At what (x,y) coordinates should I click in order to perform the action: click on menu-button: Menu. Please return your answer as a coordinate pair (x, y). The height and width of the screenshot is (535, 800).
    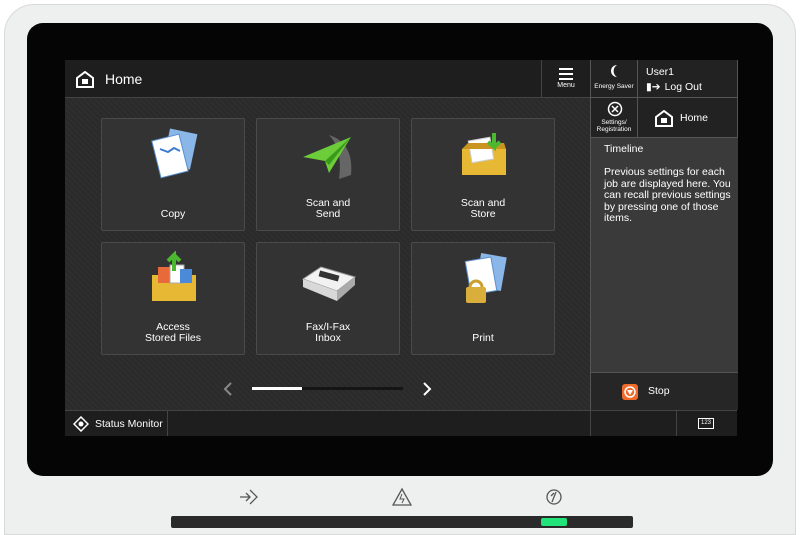
    Looking at the image, I should click on (565, 79).